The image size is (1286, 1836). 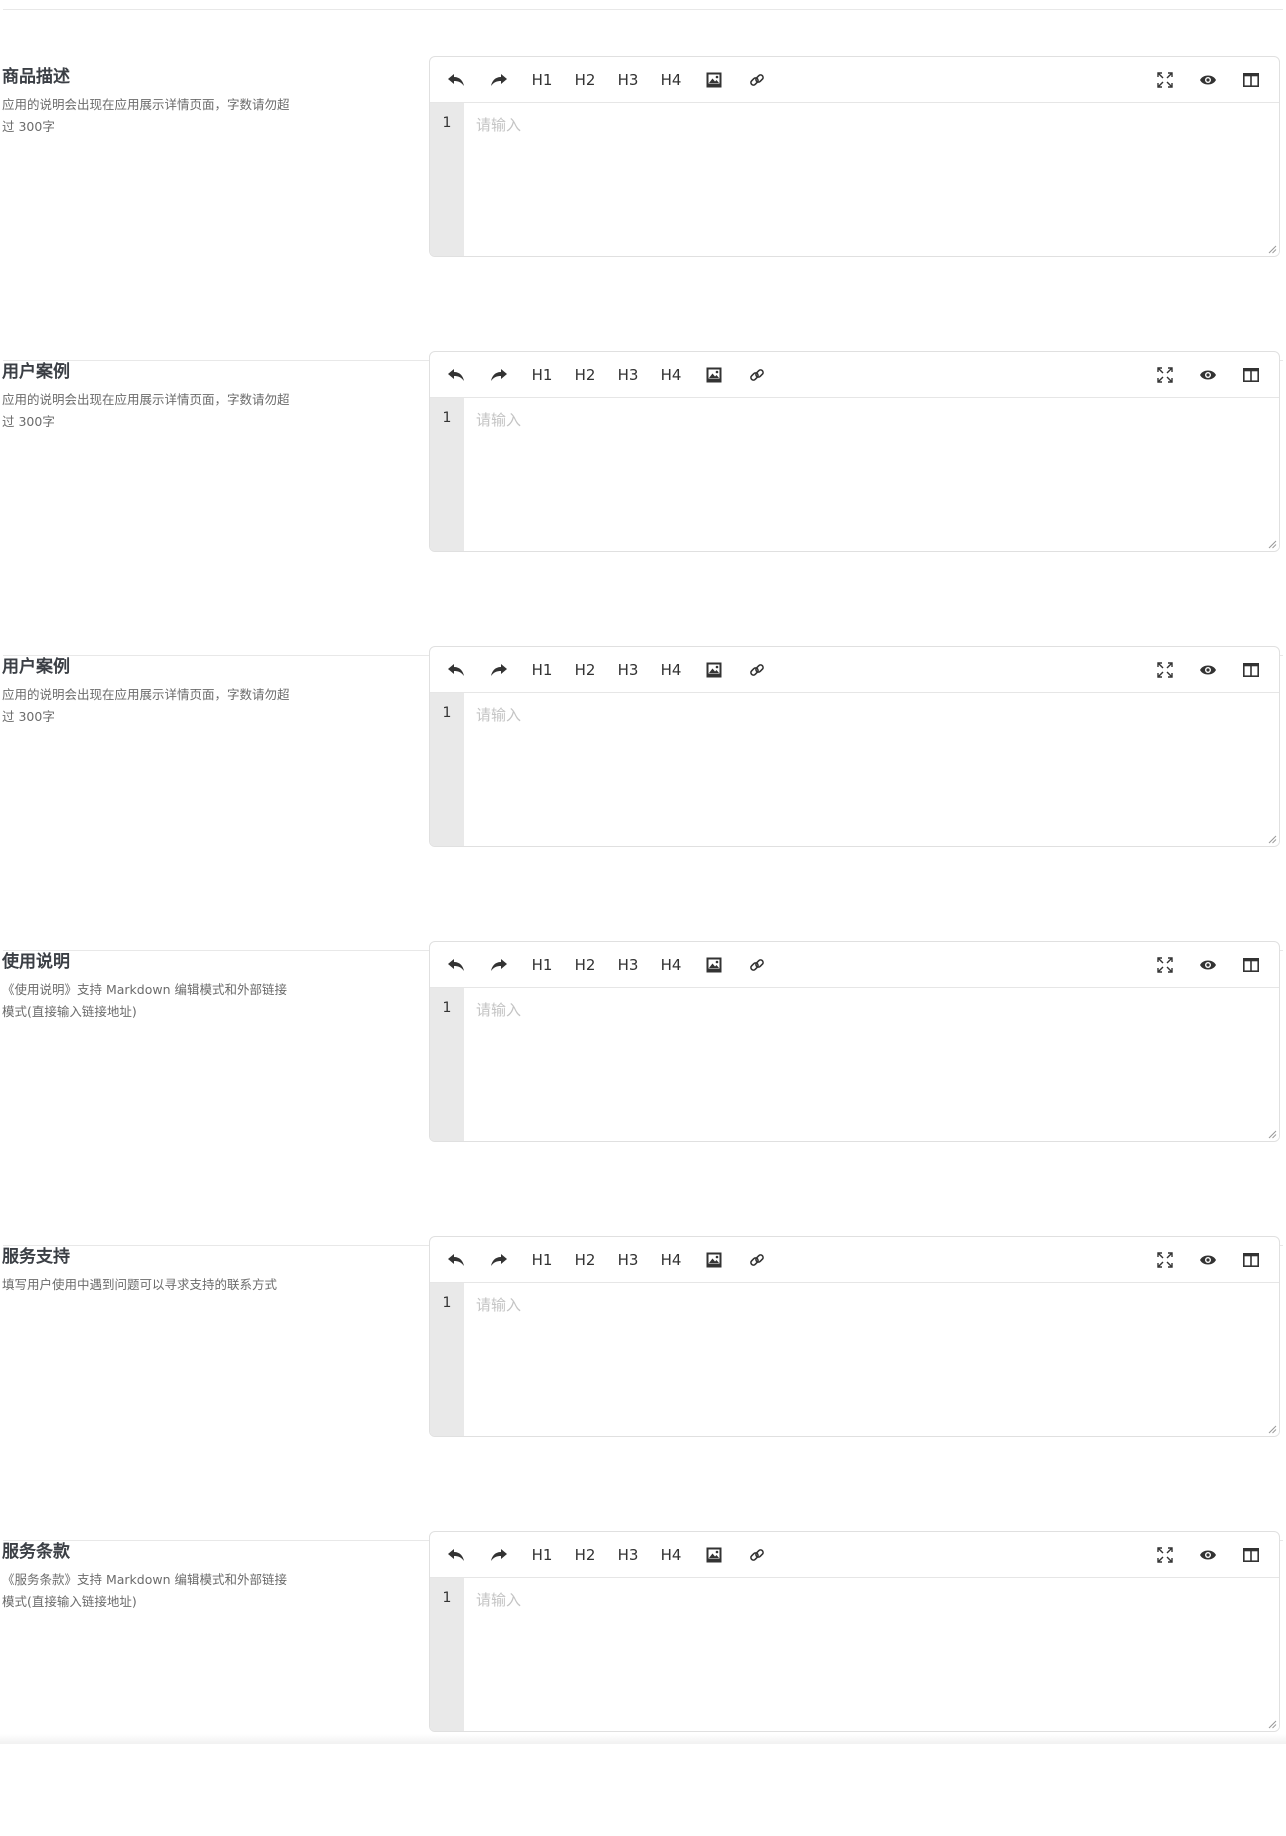 I want to click on section-description: 应用的说明会出现在应用展示详情页面，字数请勿超过 300字, so click(x=146, y=115).